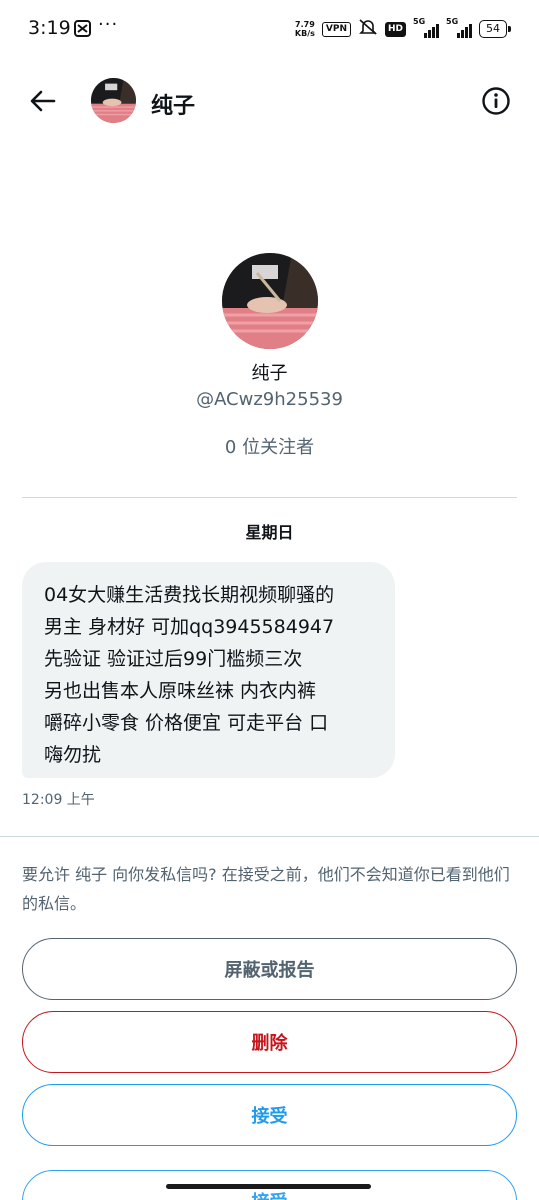 The height and width of the screenshot is (1200, 539). I want to click on delete-button: 删除, so click(269, 1042).